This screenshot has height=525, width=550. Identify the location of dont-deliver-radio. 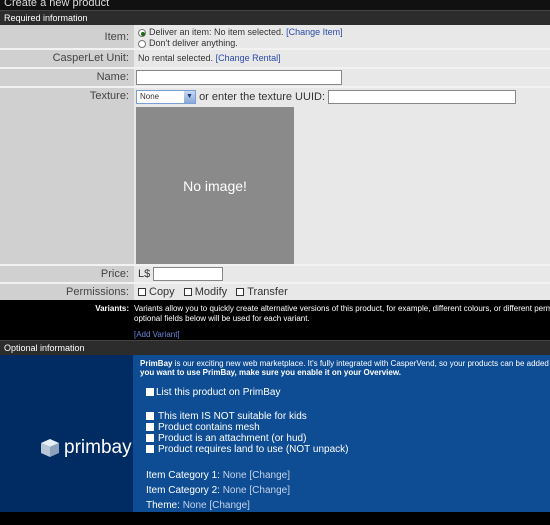
(142, 43).